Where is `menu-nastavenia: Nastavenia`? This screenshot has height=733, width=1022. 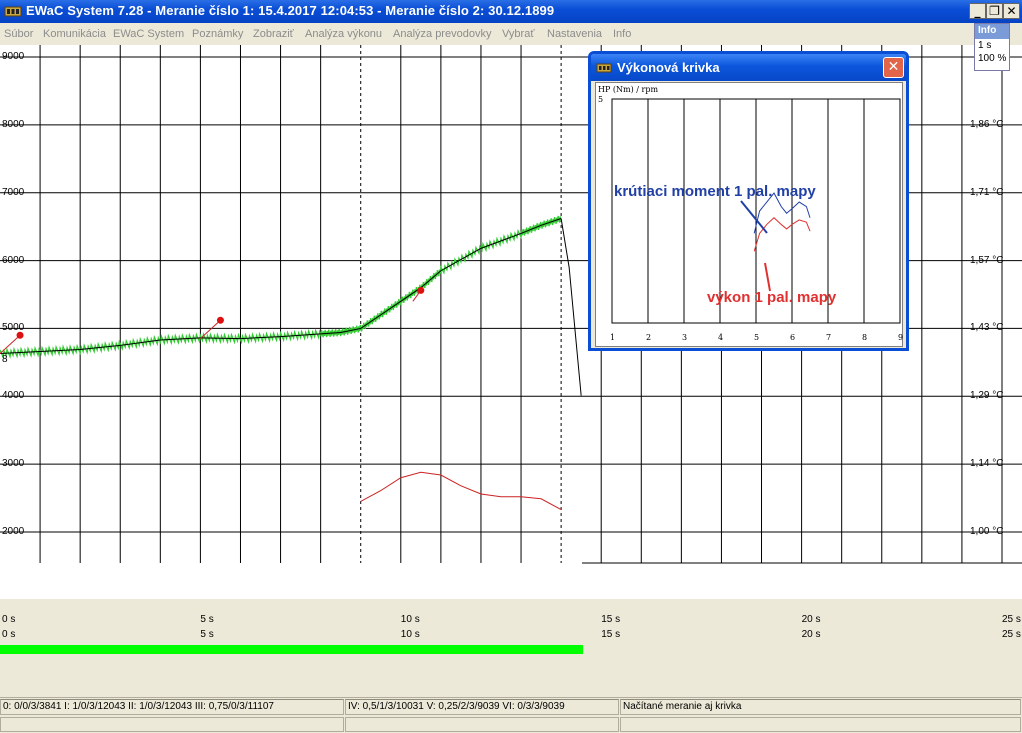 menu-nastavenia: Nastavenia is located at coordinates (574, 34).